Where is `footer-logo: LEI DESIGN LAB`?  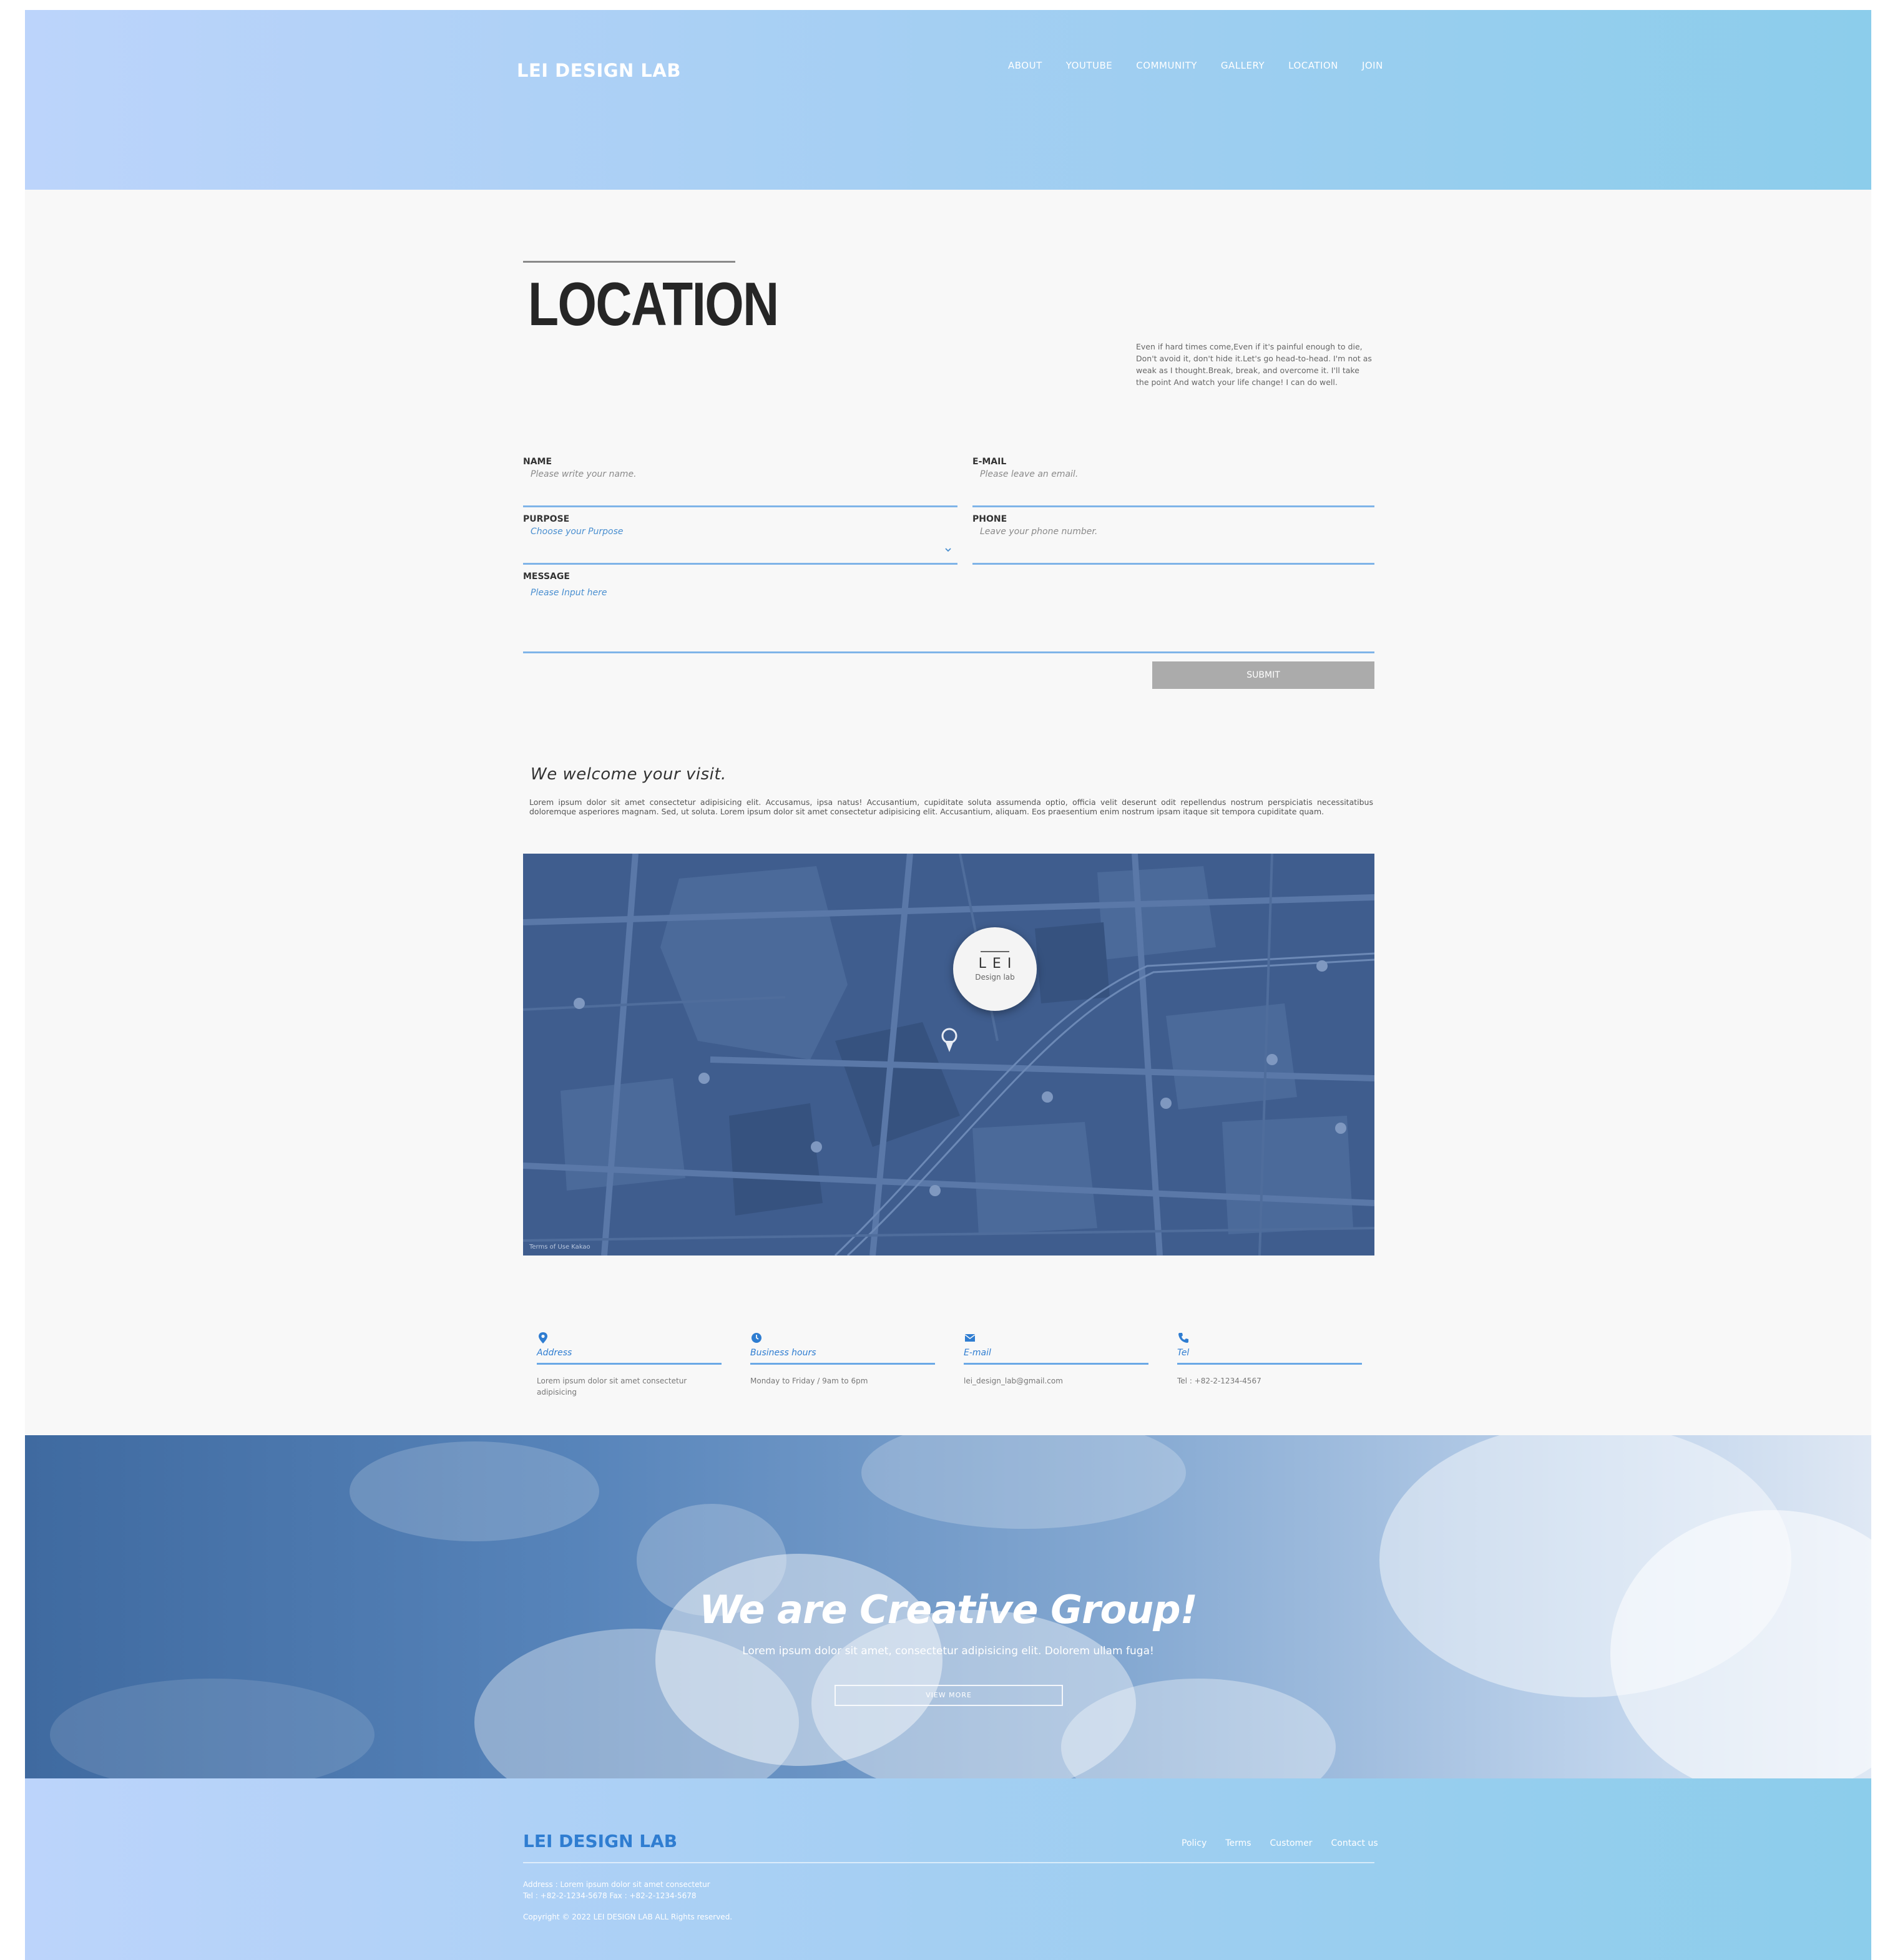 footer-logo: LEI DESIGN LAB is located at coordinates (600, 1841).